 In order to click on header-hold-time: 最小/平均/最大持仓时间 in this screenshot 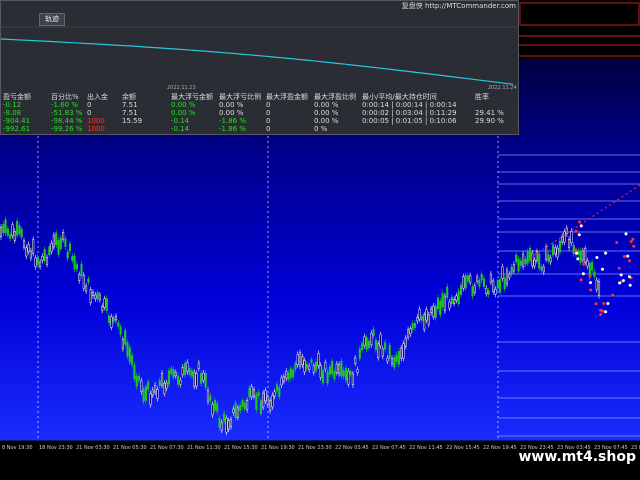, I will do `click(399, 97)`.